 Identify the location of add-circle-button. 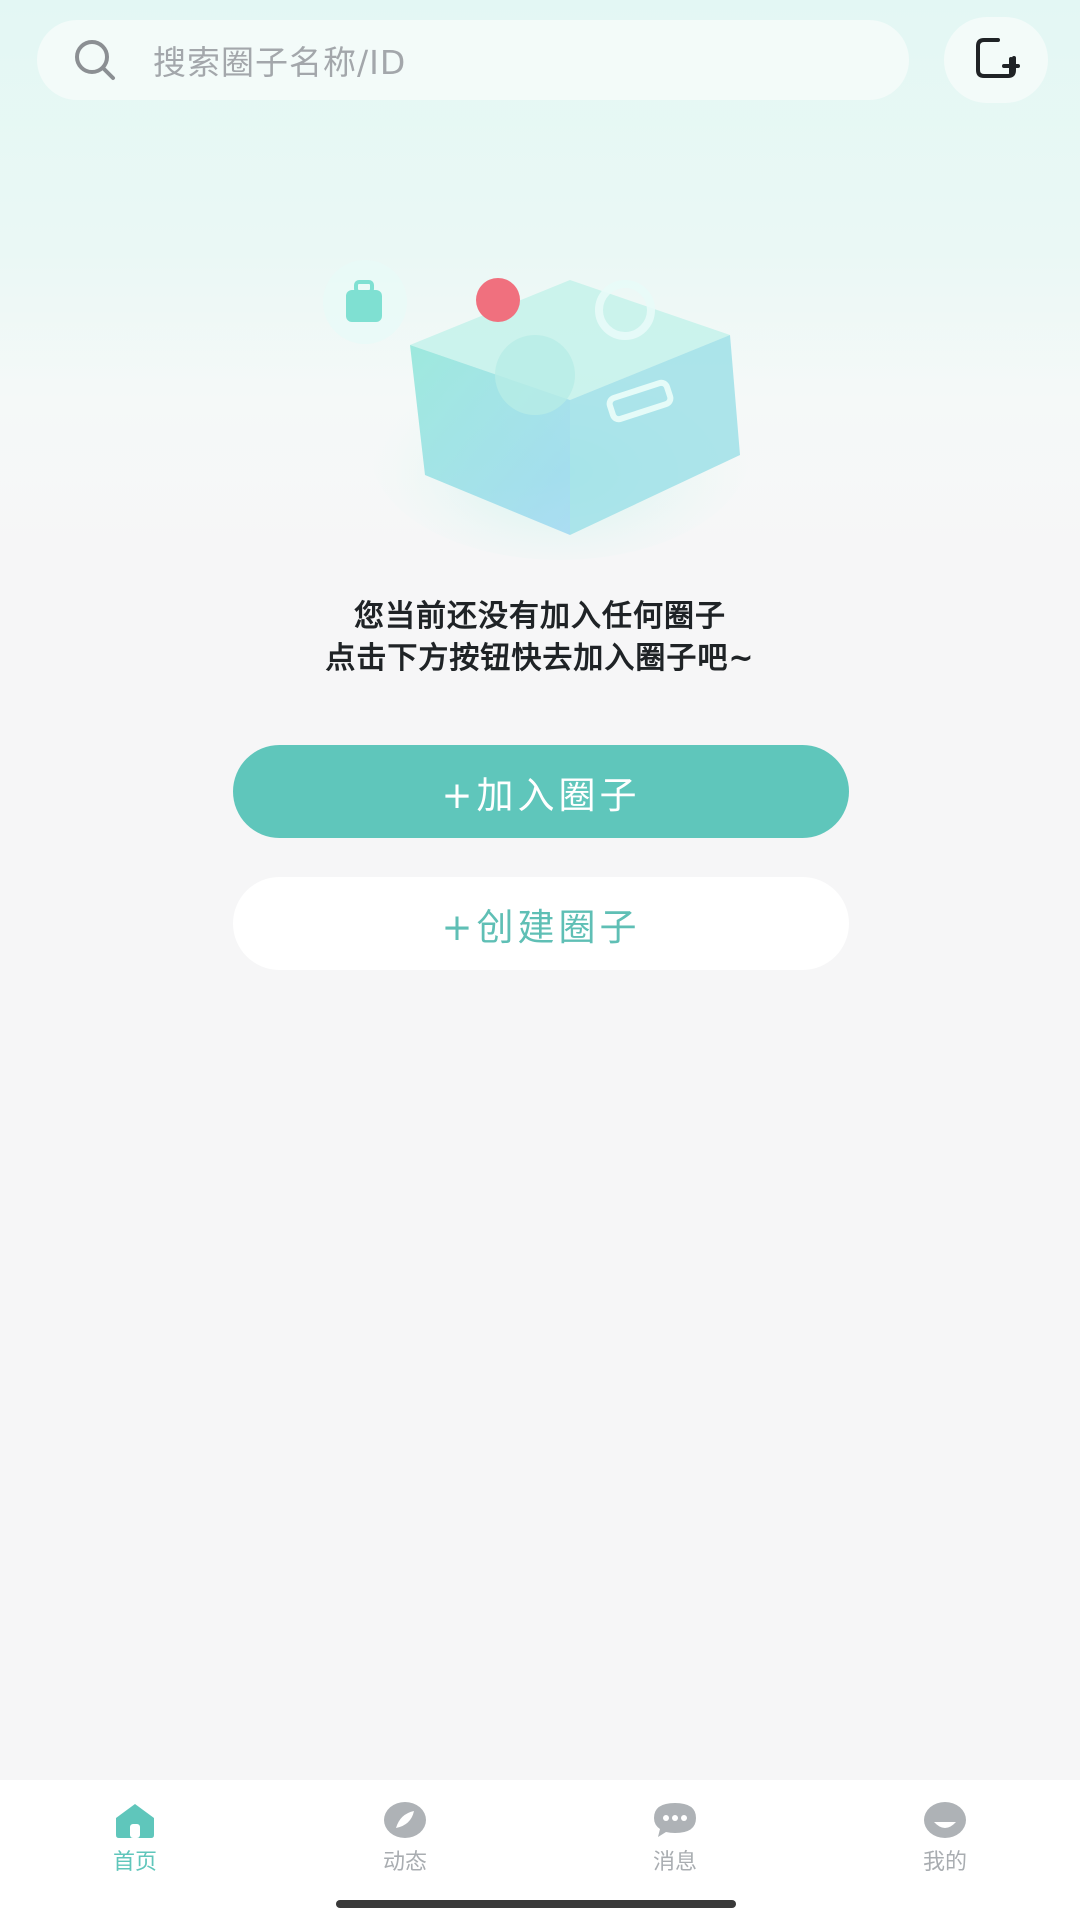
(996, 60).